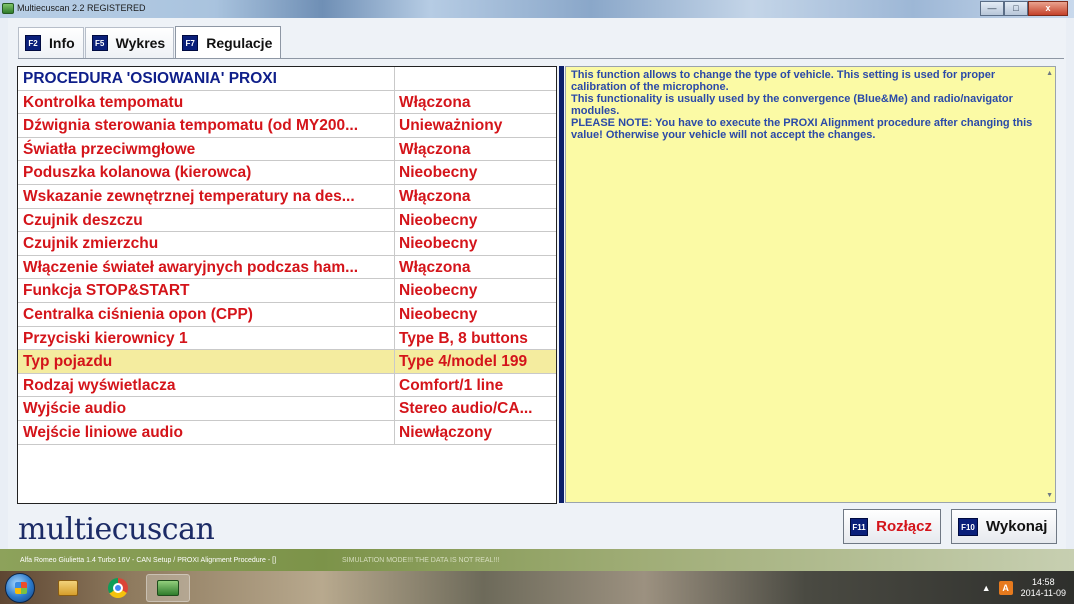 Image resolution: width=1074 pixels, height=604 pixels. What do you see at coordinates (287, 244) in the screenshot?
I see `table-row: Czujnik zmierzchu Nieobecny` at bounding box center [287, 244].